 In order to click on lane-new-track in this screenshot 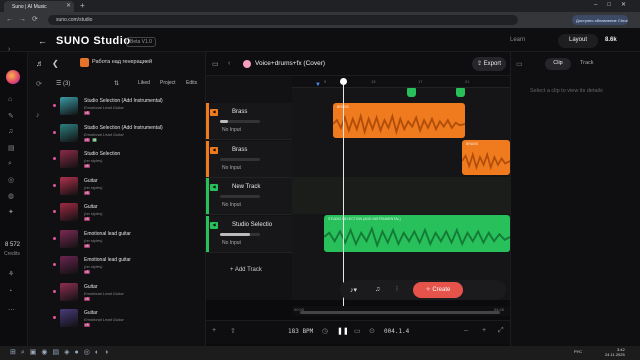, I will do `click(401, 195)`.